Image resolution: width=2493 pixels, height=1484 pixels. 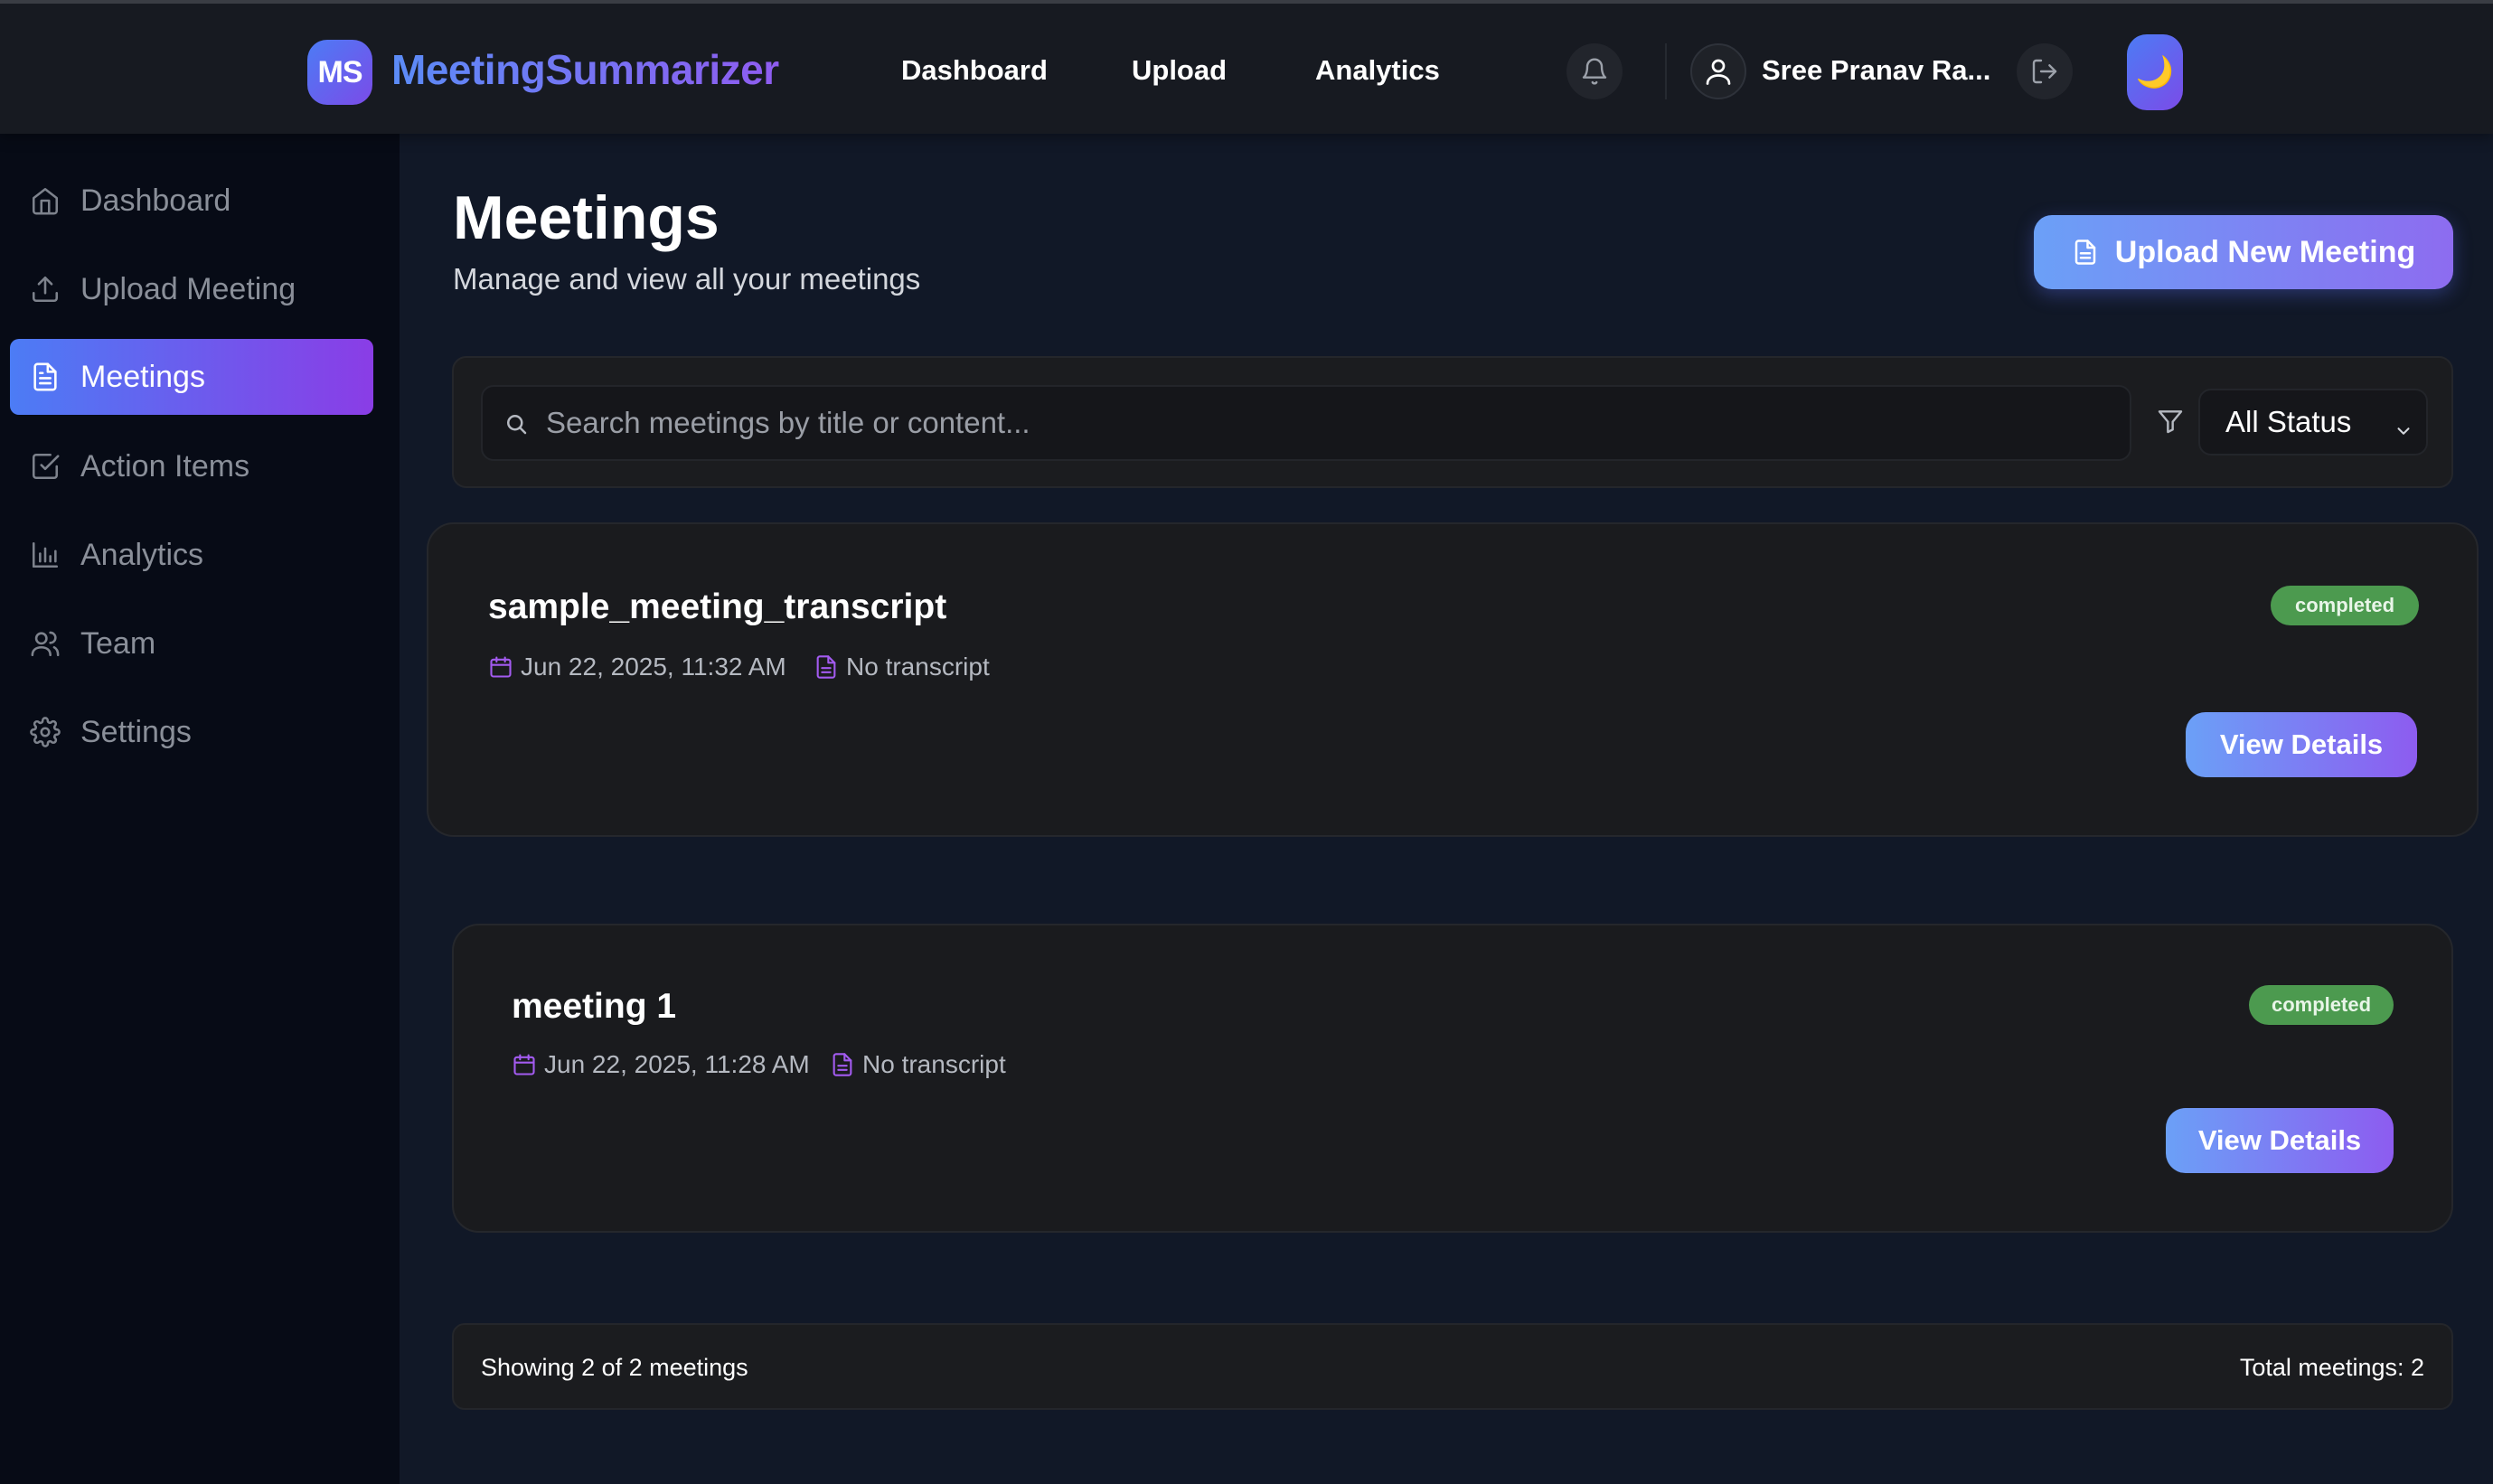 I want to click on sidebar-item-label: Meetings, so click(x=142, y=377).